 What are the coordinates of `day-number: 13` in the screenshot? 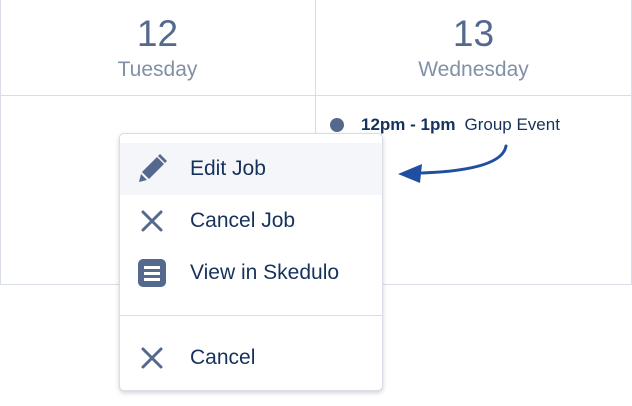 It's located at (473, 33).